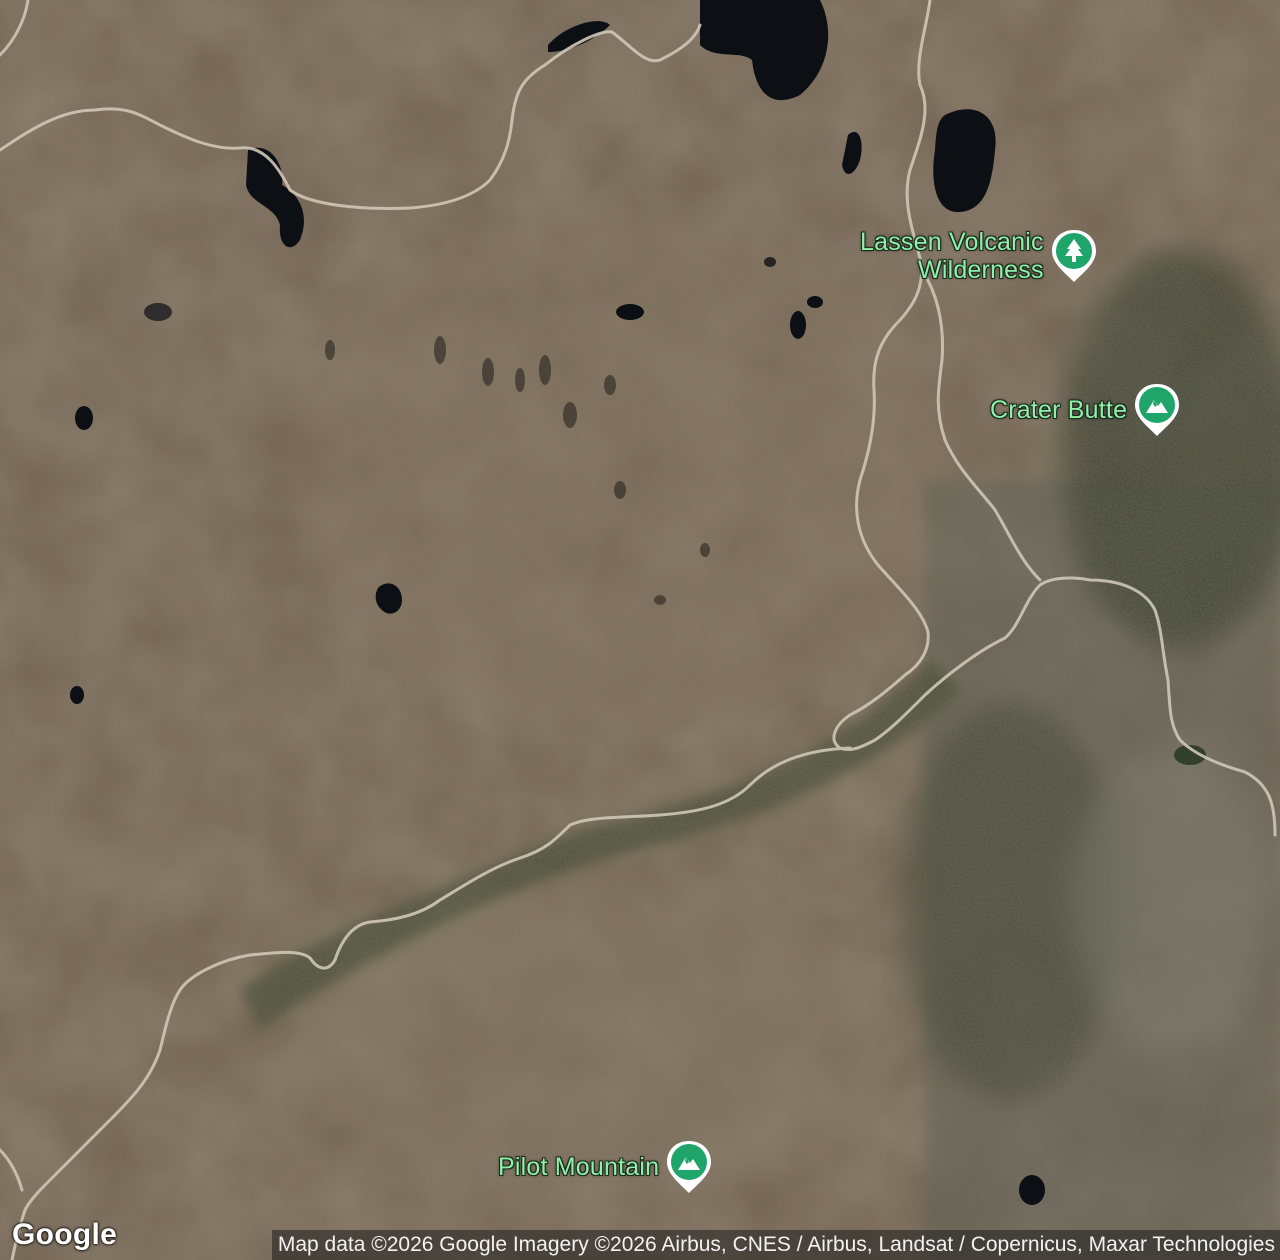  I want to click on tree-icon, so click(1074, 256).